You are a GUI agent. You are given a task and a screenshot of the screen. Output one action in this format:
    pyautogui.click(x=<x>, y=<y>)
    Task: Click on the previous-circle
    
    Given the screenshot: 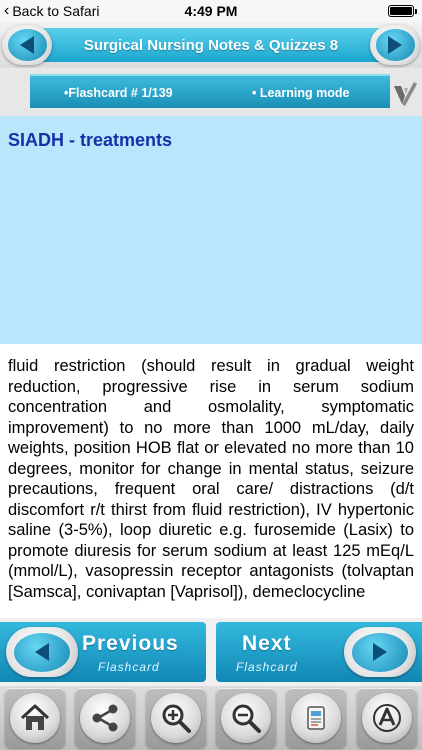 What is the action you would take?
    pyautogui.click(x=42, y=652)
    